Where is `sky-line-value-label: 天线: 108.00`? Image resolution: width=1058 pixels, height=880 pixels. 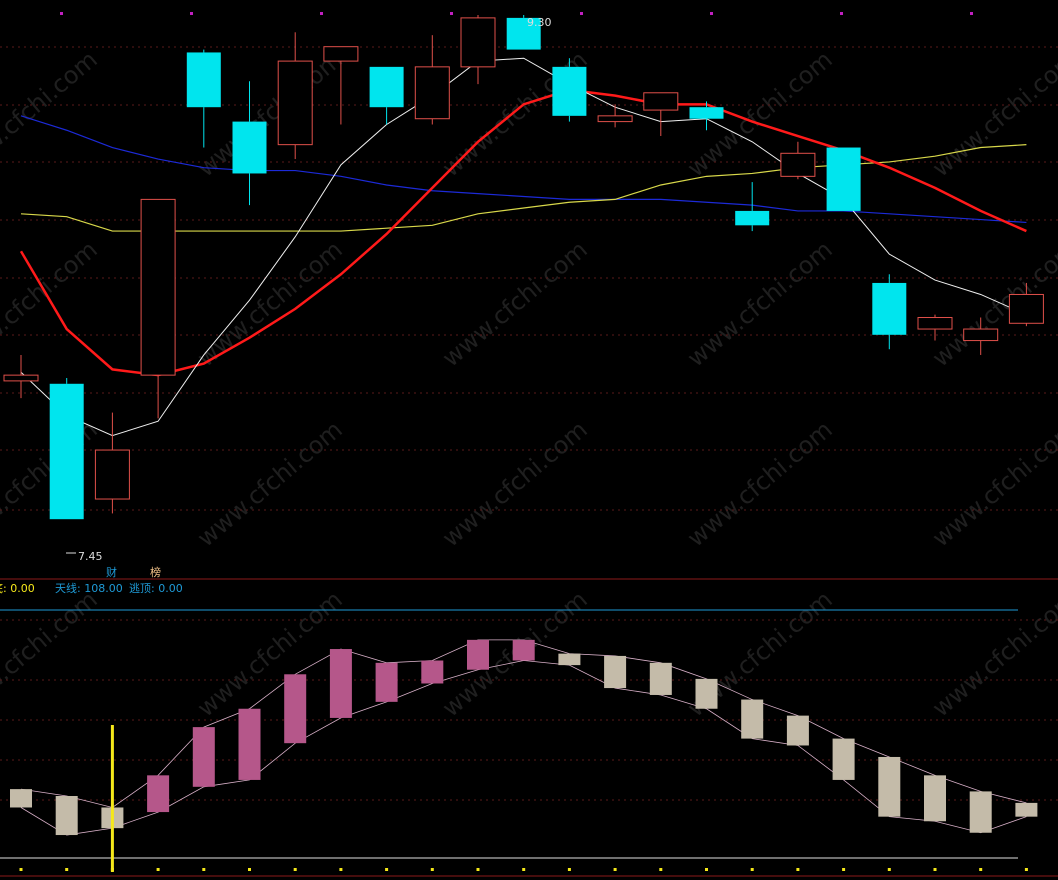 sky-line-value-label: 天线: 108.00 is located at coordinates (89, 588).